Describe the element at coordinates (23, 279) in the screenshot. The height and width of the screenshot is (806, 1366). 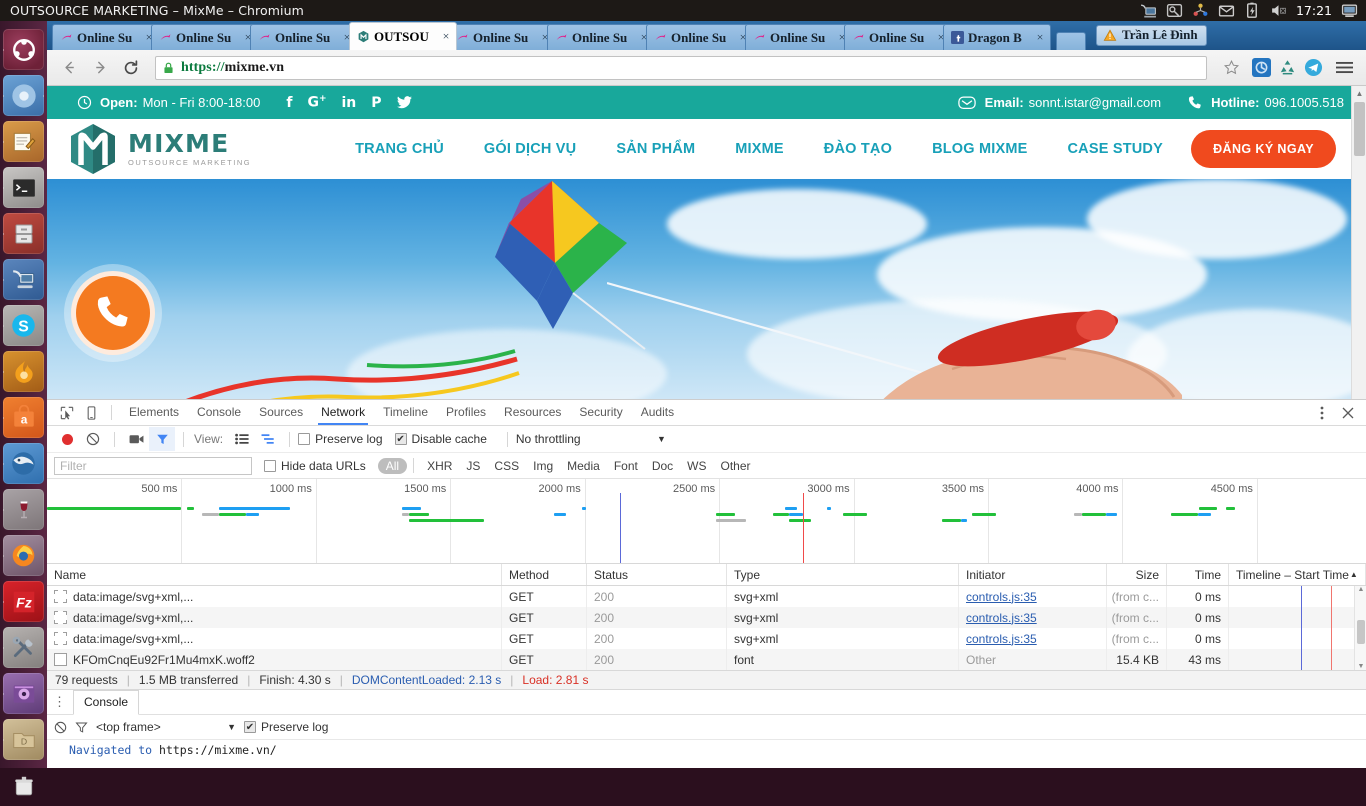
I see `launcher-remote-desktop` at that location.